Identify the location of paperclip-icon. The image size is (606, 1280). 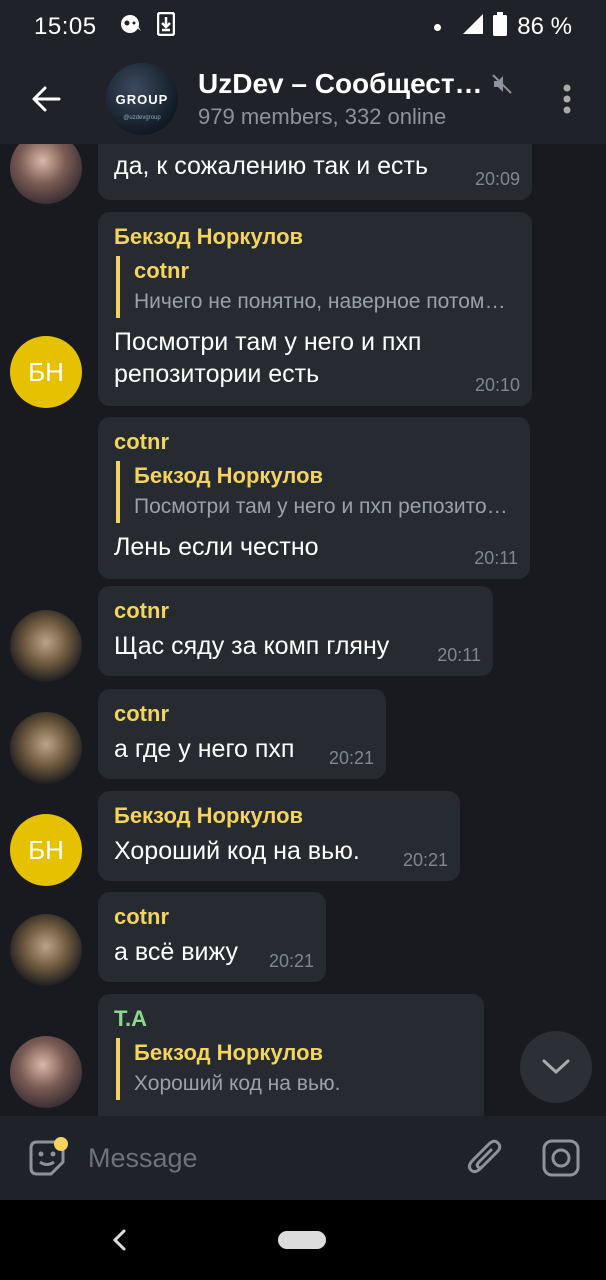
(484, 1156).